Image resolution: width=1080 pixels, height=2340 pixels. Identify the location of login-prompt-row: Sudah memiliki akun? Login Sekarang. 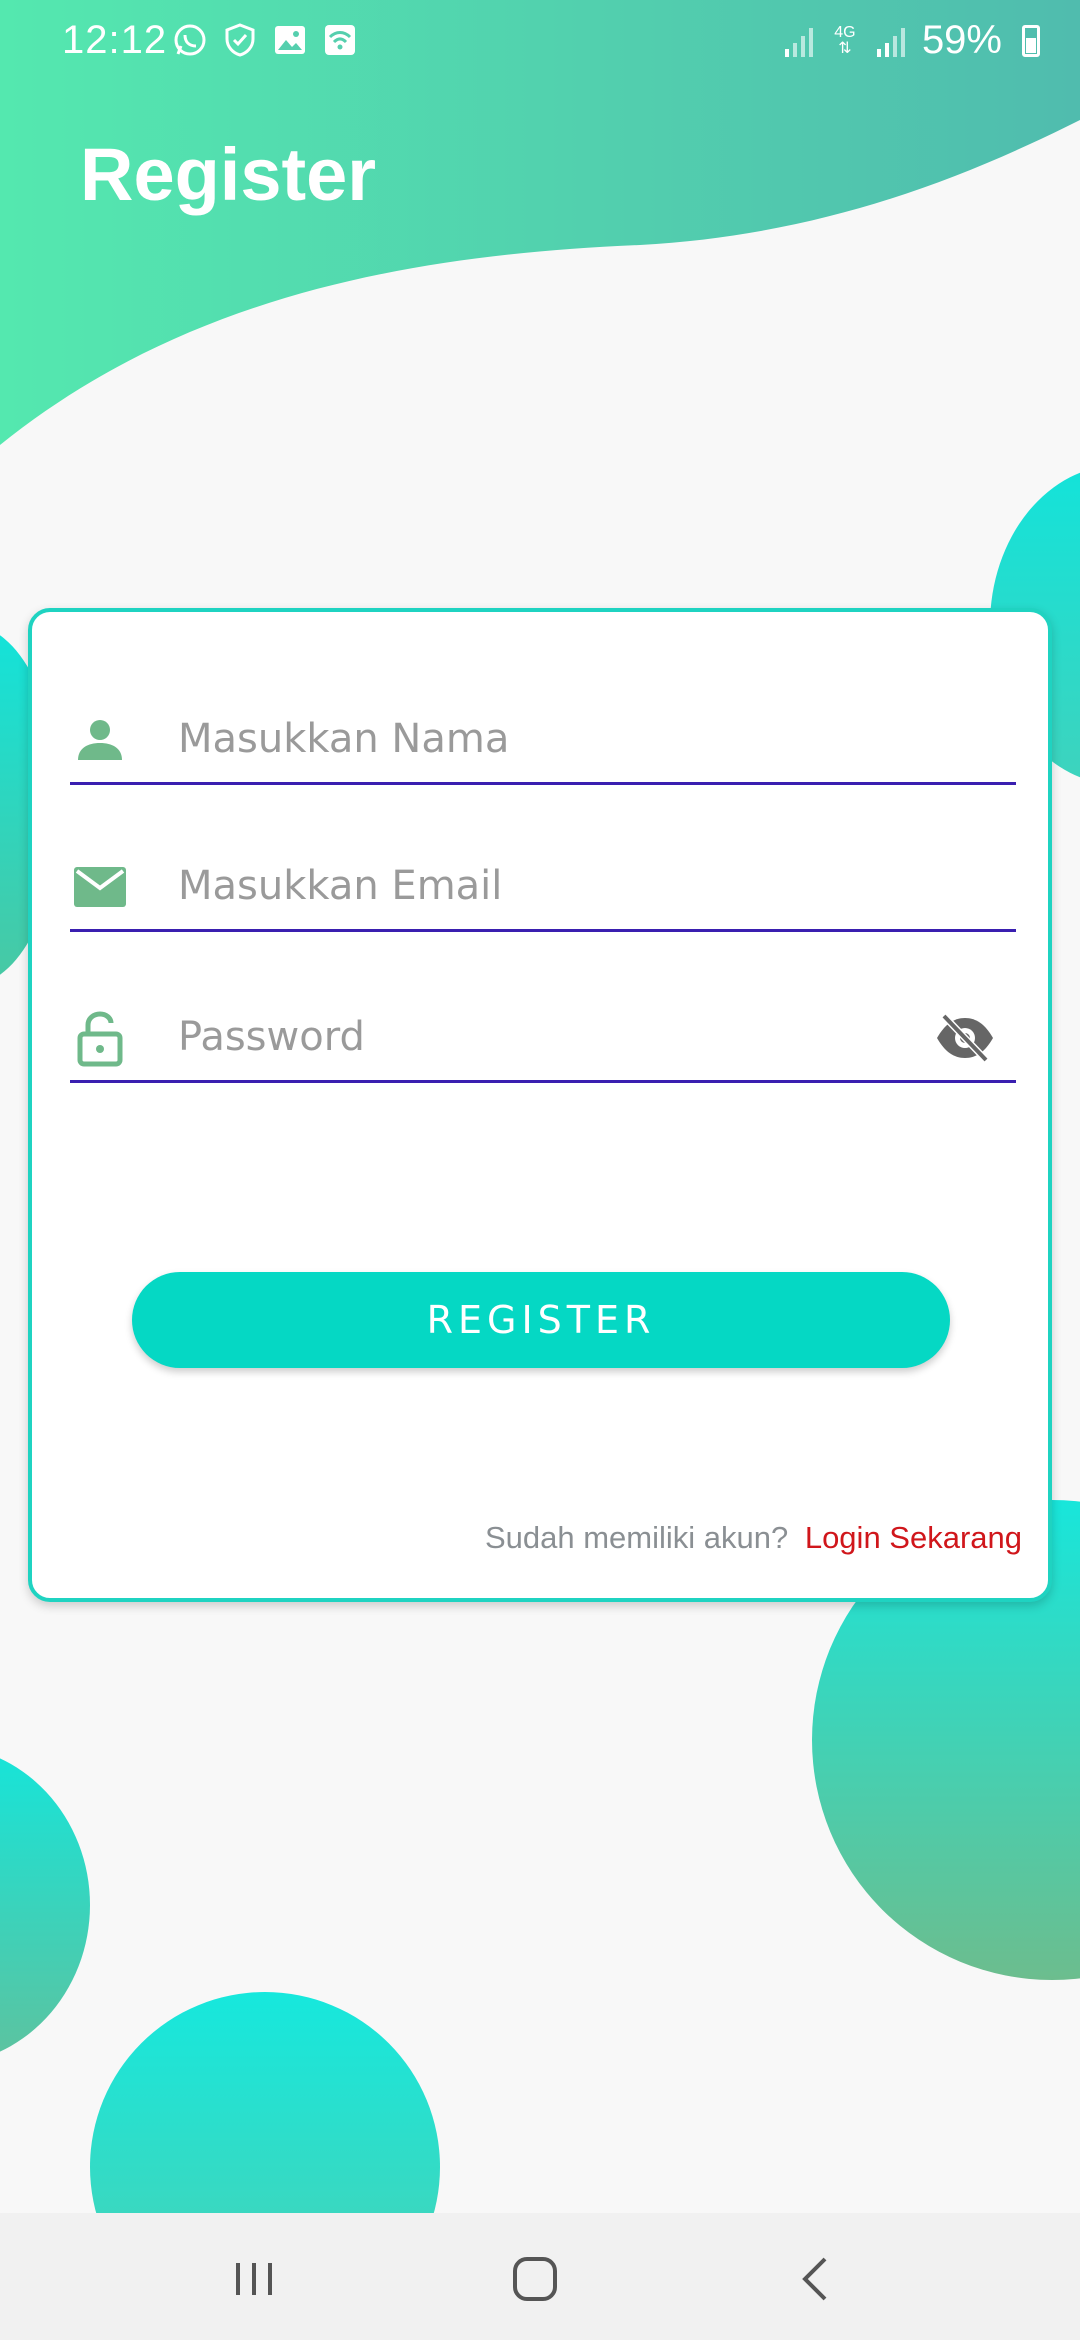
(753, 1538).